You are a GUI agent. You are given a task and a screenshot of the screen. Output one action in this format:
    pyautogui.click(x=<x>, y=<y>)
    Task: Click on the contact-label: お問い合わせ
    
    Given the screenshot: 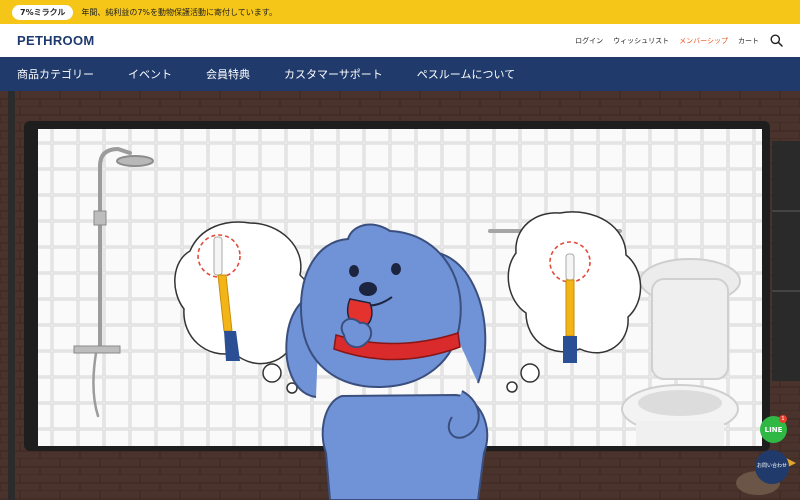 What is the action you would take?
    pyautogui.click(x=771, y=466)
    